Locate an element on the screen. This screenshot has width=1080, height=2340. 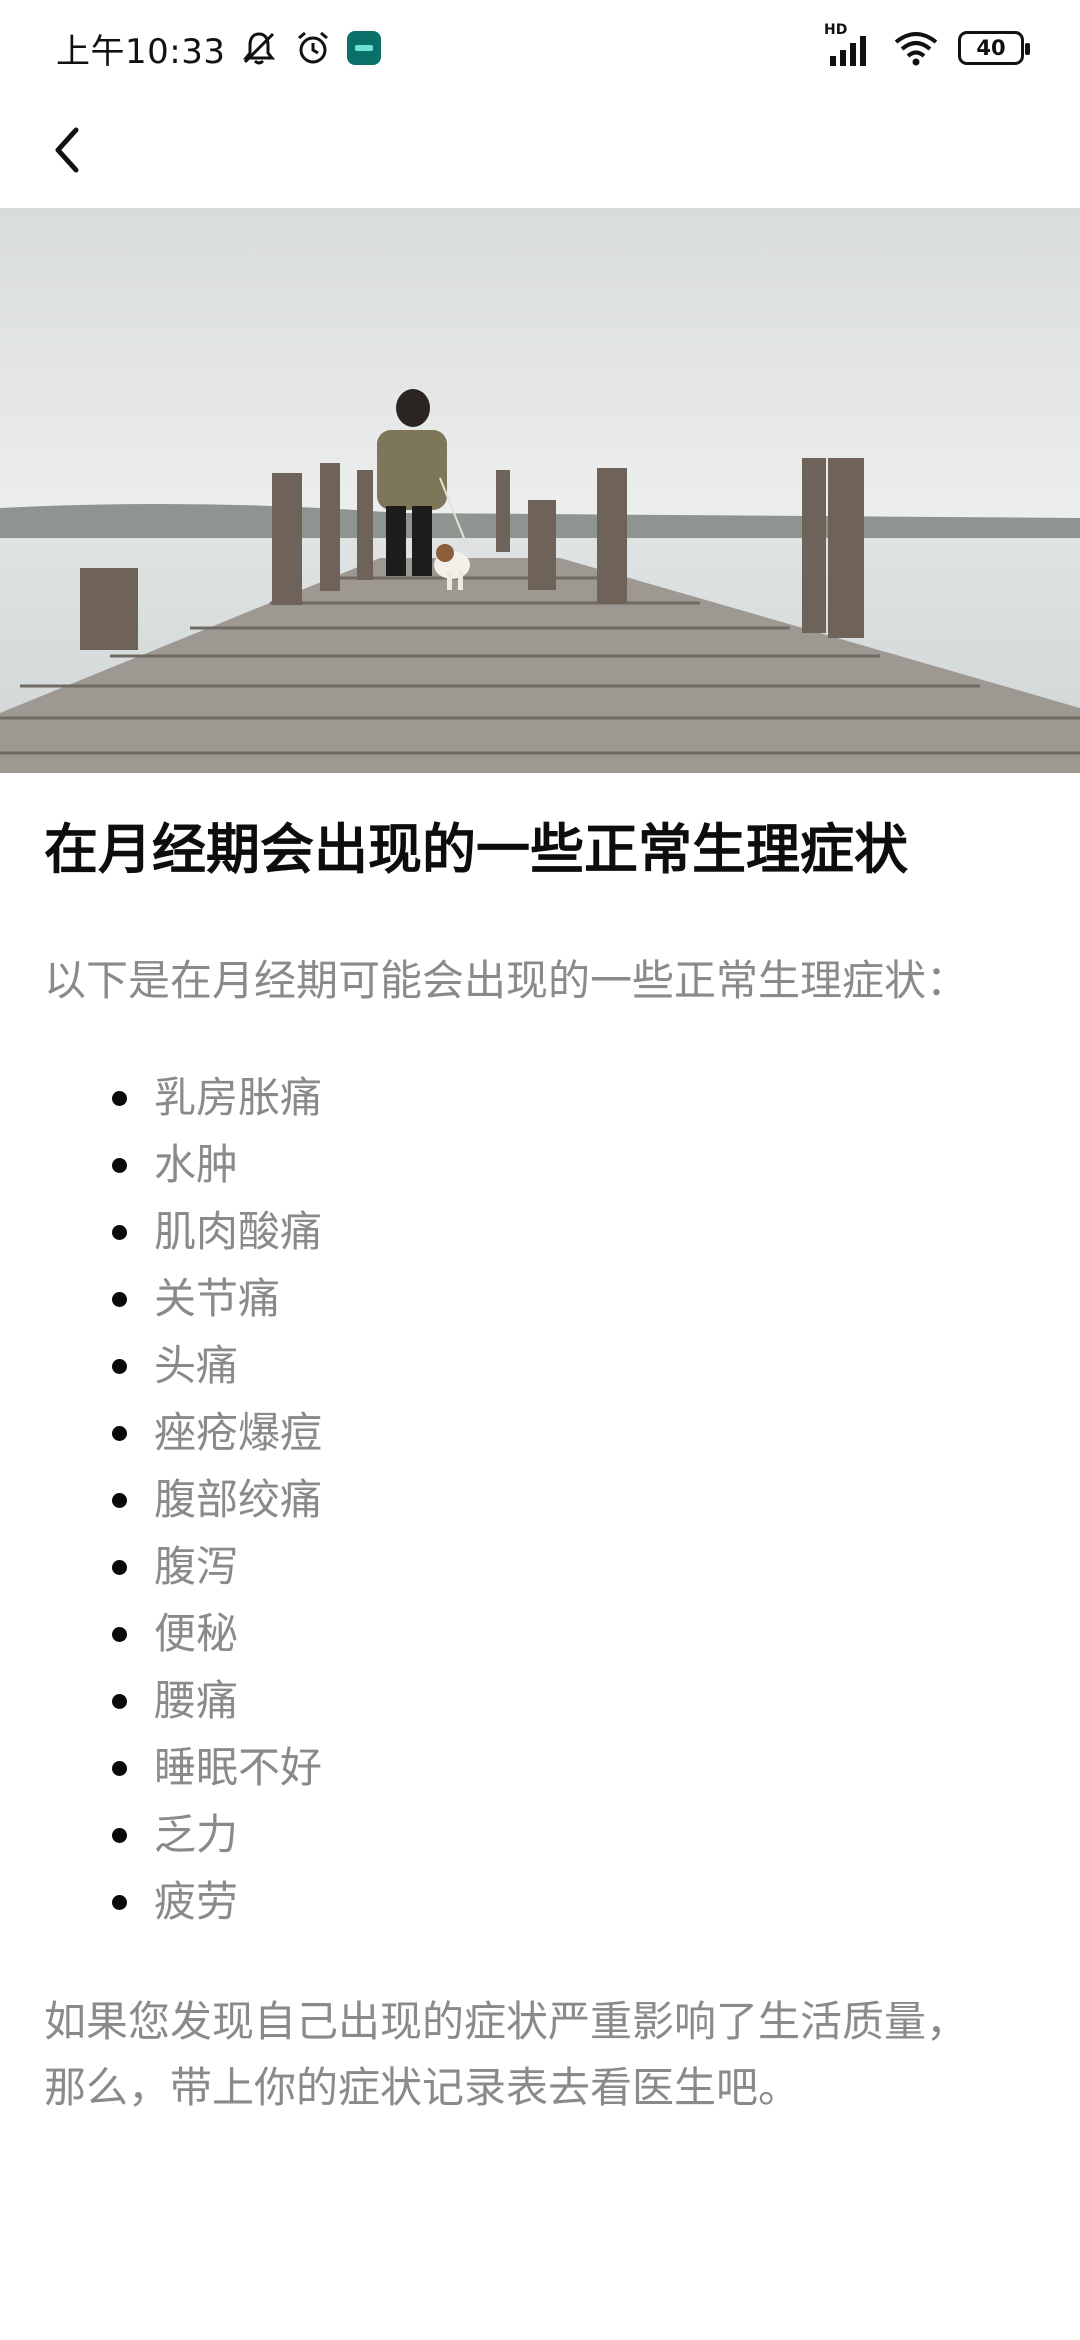
status-time: 上午10:33 is located at coordinates (141, 51).